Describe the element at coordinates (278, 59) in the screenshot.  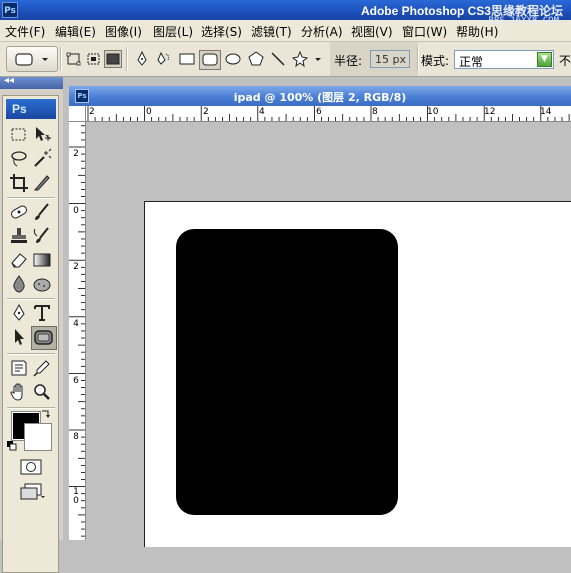
I see `line-shape-button` at that location.